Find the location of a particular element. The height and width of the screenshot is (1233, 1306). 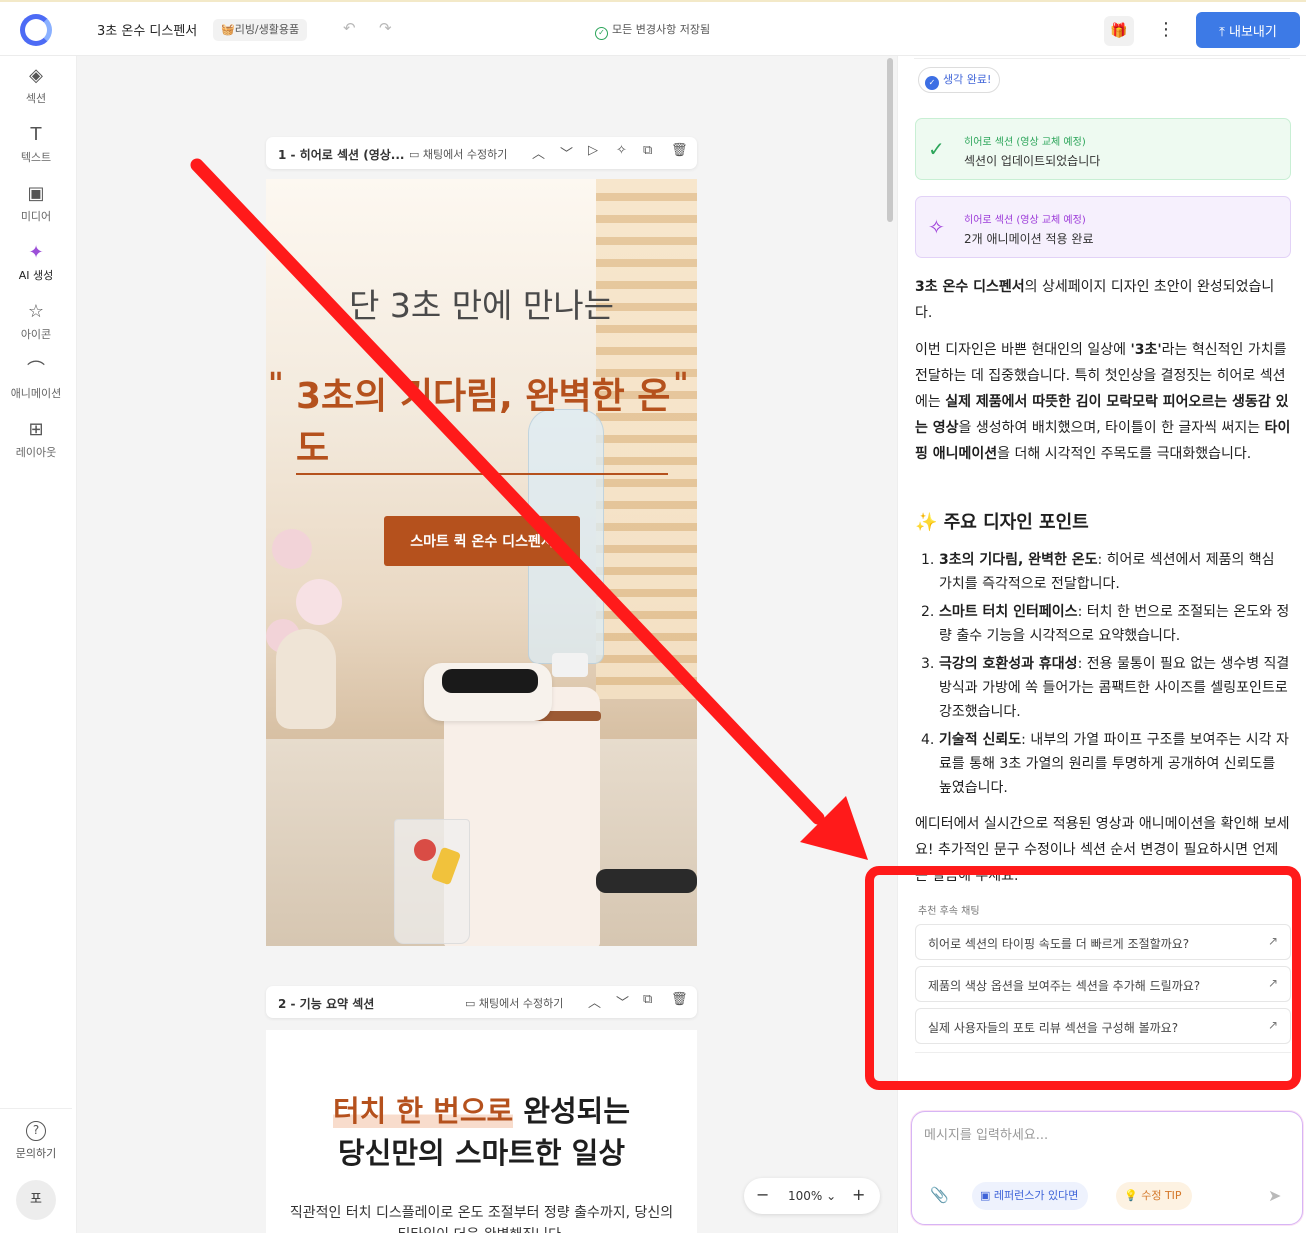

card-message: 섹션이 업데이트되었습니다 is located at coordinates (1032, 161).